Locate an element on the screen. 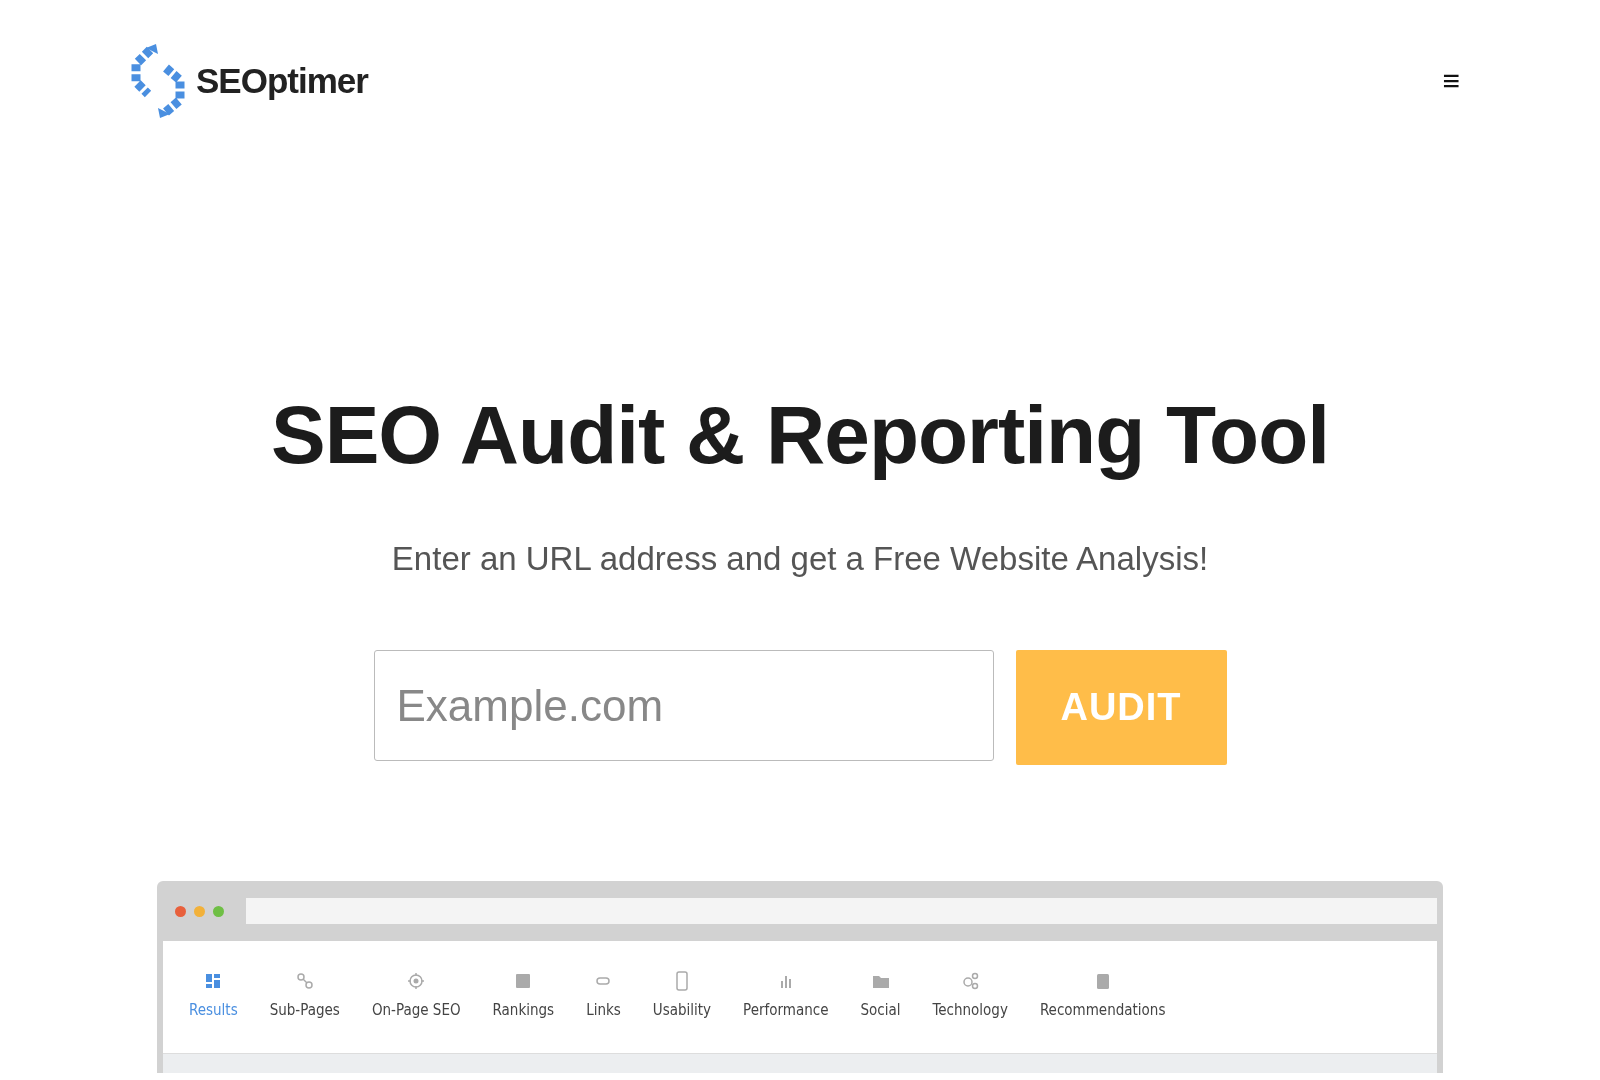 The width and height of the screenshot is (1600, 1080). maximize-dot-icon is located at coordinates (218, 911).